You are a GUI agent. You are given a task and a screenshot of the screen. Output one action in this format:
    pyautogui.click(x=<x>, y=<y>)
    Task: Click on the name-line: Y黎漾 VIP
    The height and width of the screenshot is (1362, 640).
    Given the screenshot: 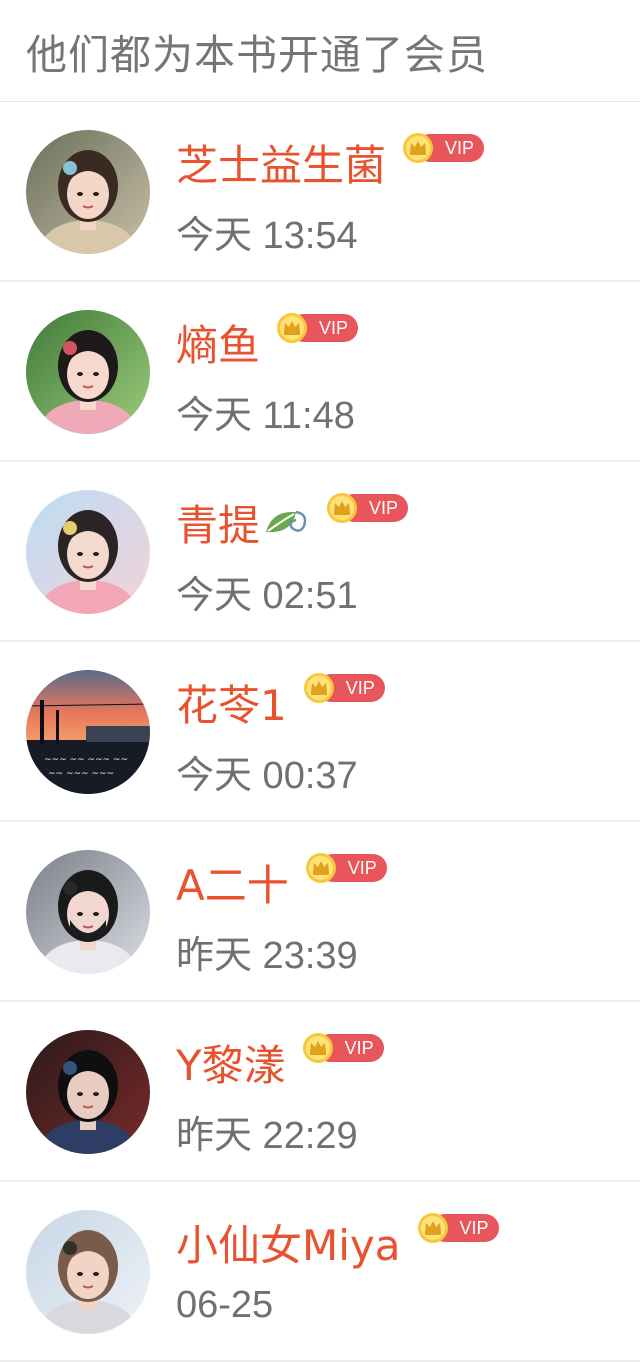 What is the action you would take?
    pyautogui.click(x=280, y=1062)
    